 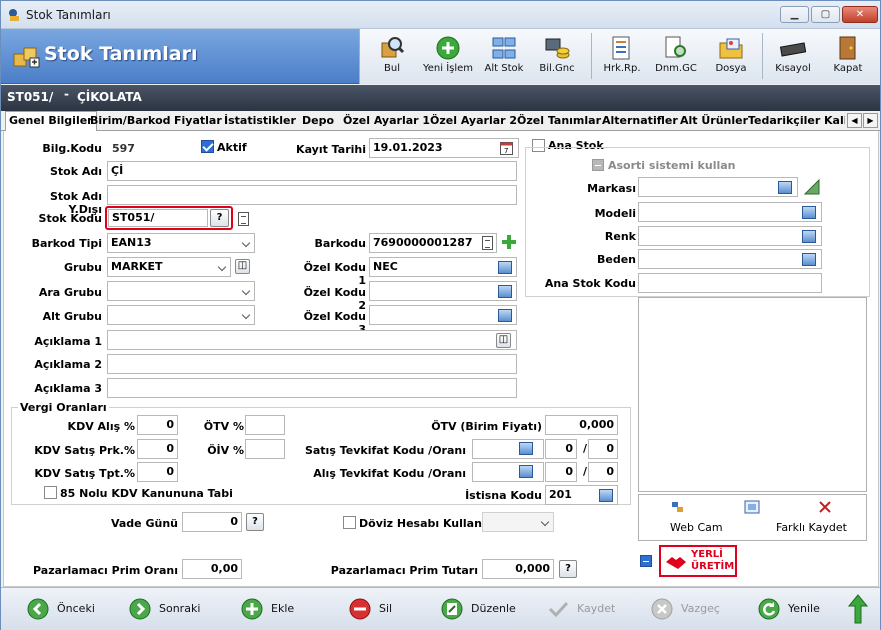 What do you see at coordinates (509, 242) in the screenshot?
I see `add-barcode-icon` at bounding box center [509, 242].